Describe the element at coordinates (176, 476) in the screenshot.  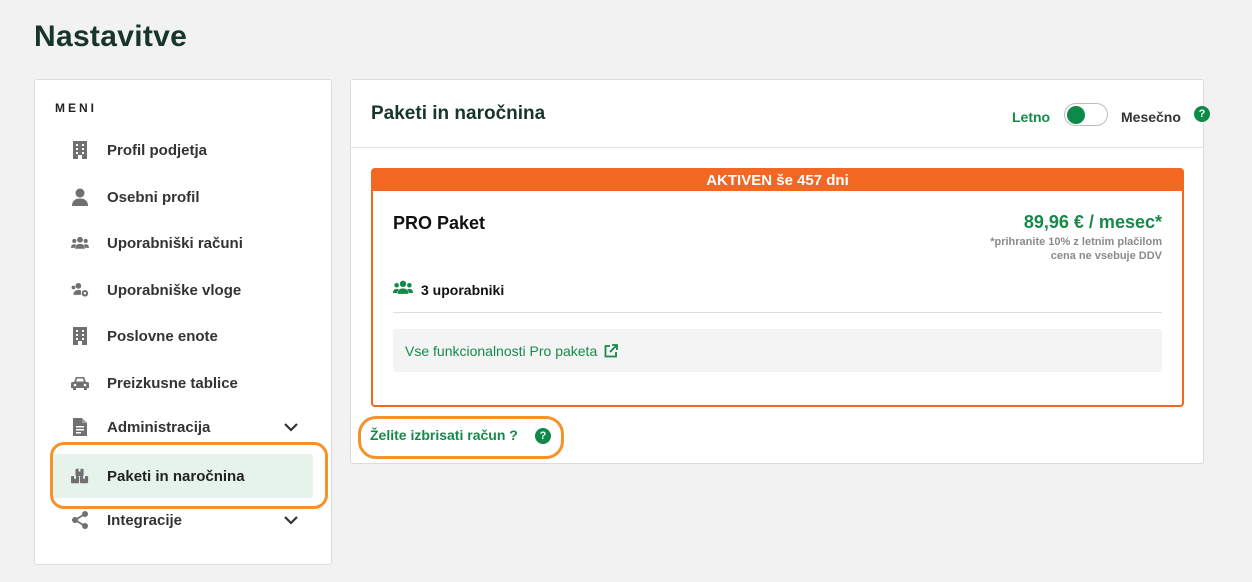
I see `sidebar-item-label: Paketi in naročnina` at that location.